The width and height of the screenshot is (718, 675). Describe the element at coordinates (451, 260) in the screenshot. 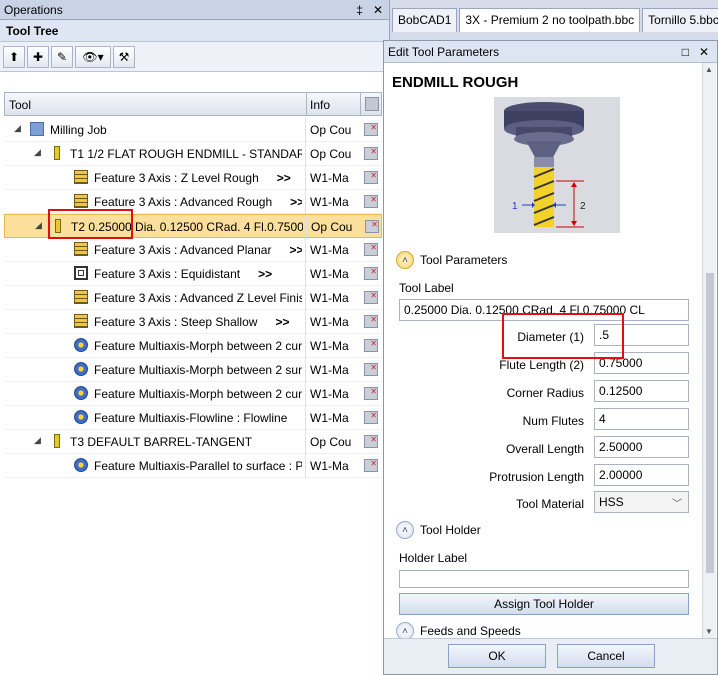

I see `tool-parameters-section: ˄ Tool Parameters` at that location.